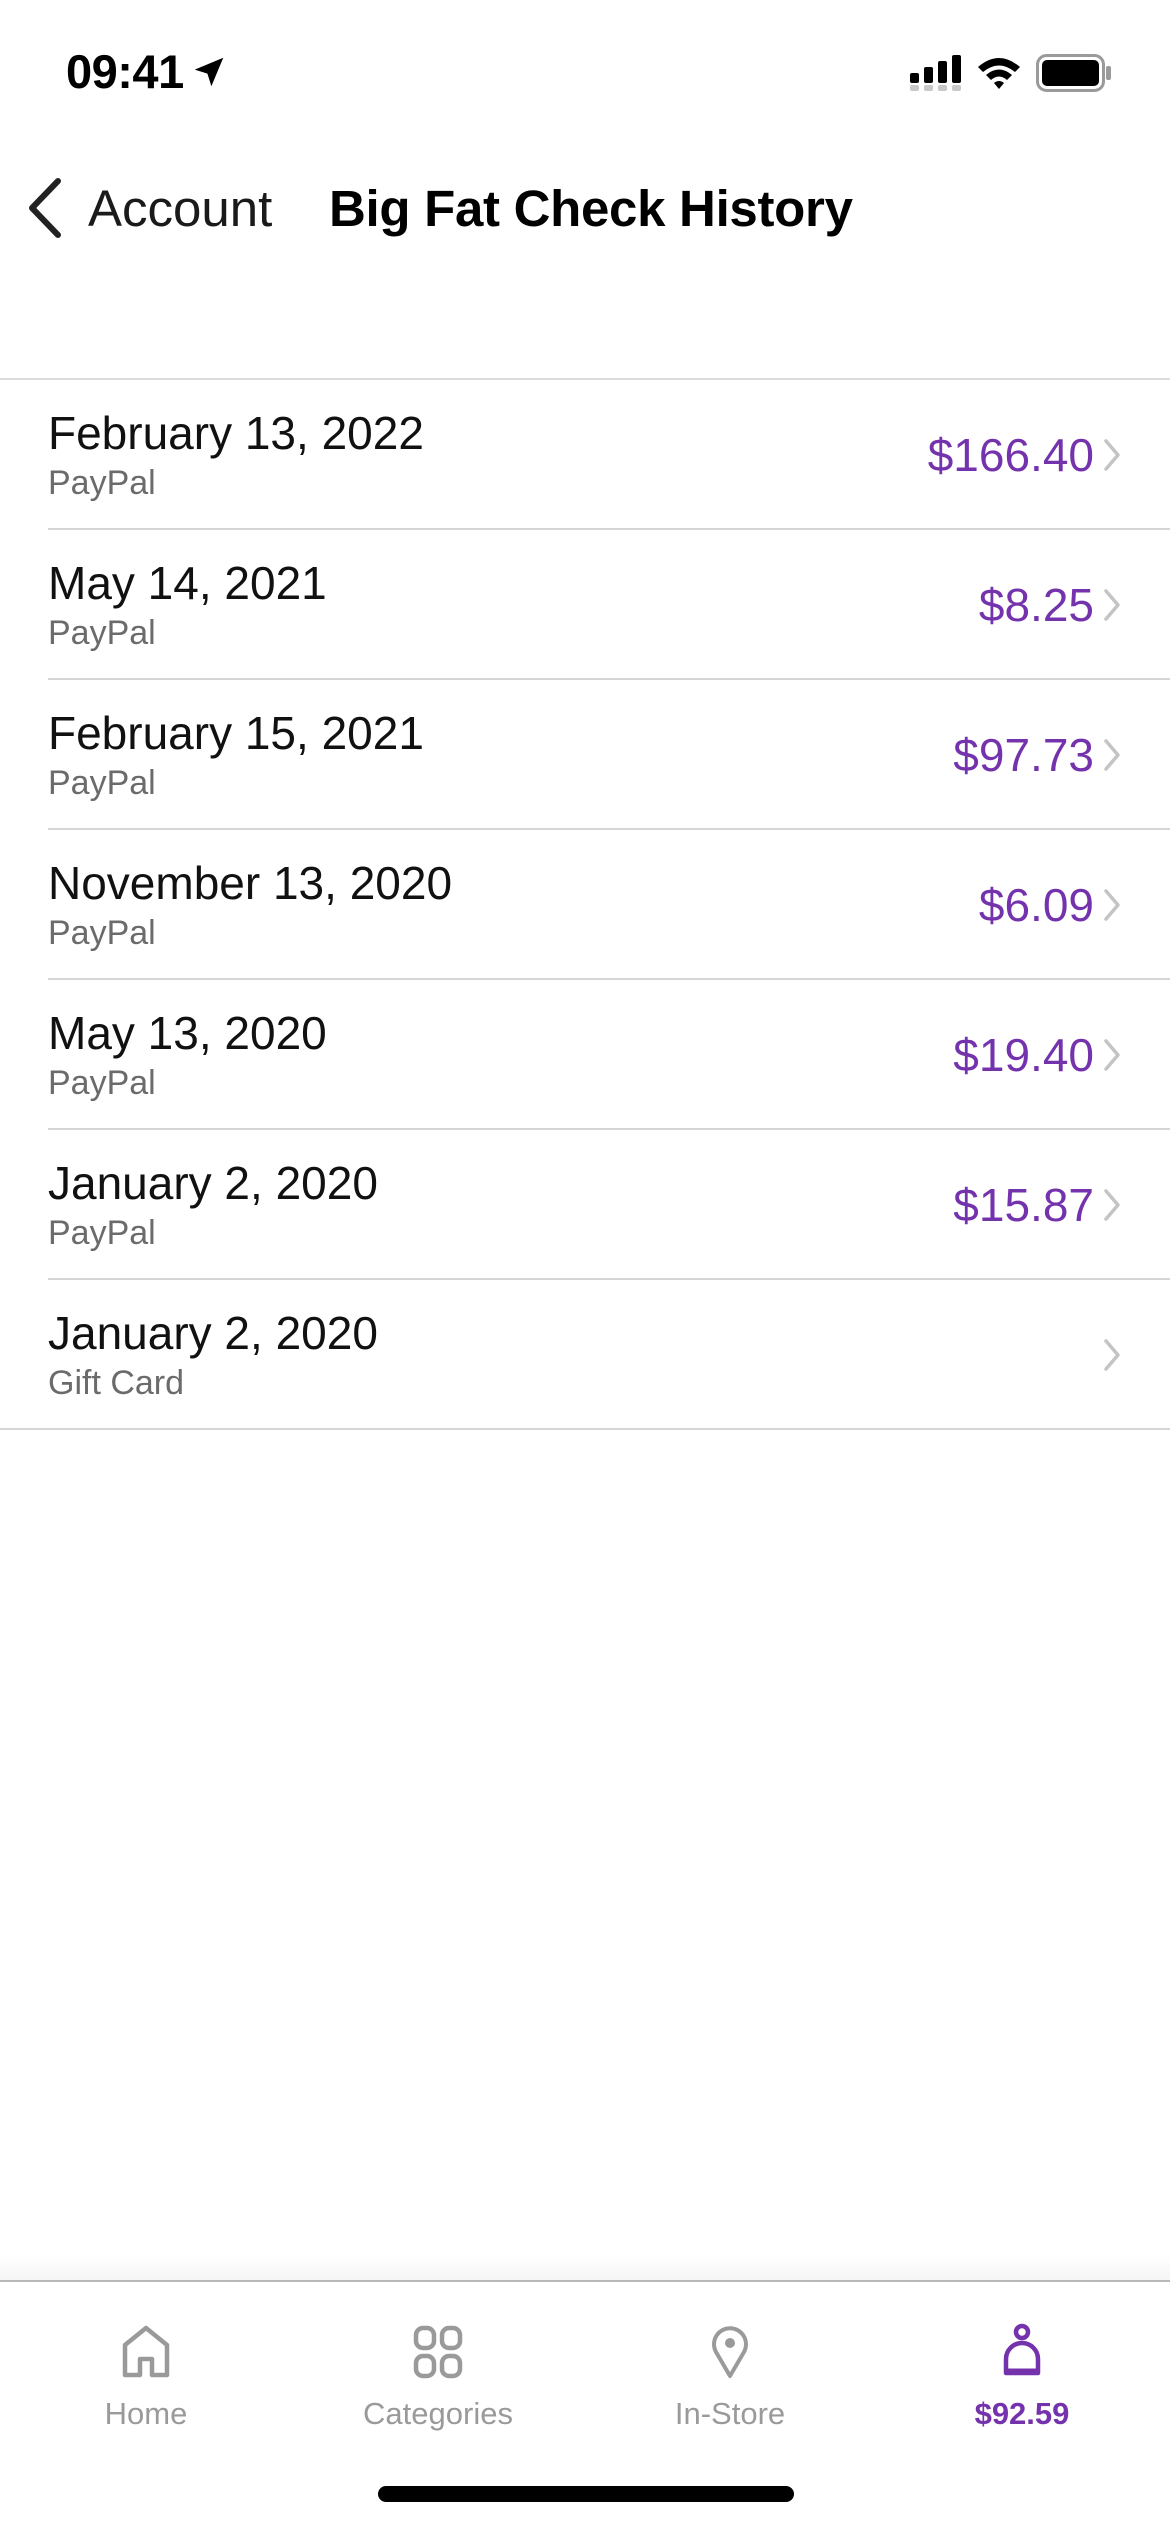 This screenshot has width=1170, height=2532. What do you see at coordinates (1023, 755) in the screenshot?
I see `row-amount: $97.73` at bounding box center [1023, 755].